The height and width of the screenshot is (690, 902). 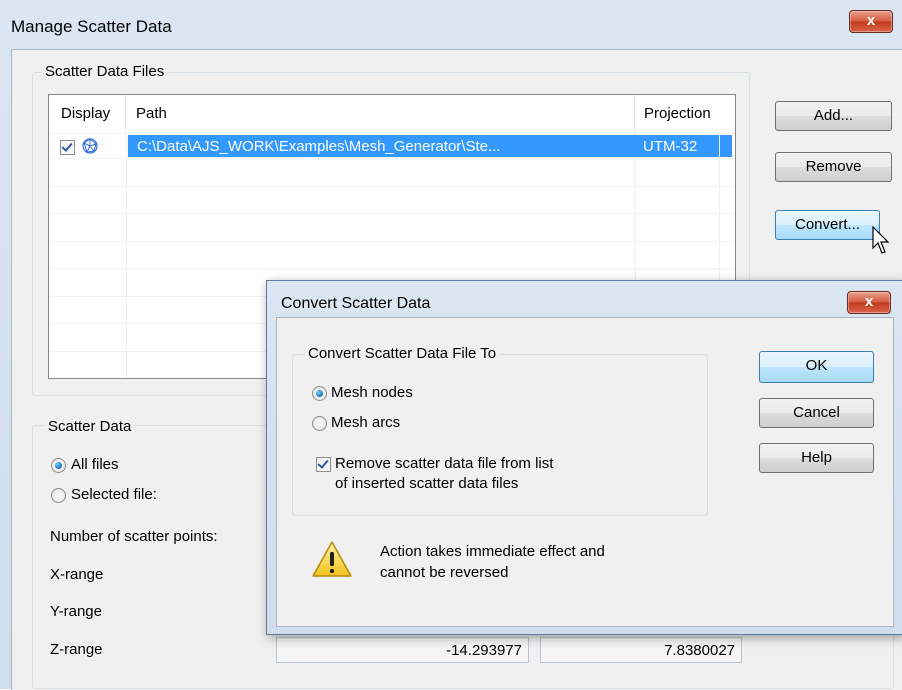 I want to click on x-range-label: X-range, so click(x=77, y=574).